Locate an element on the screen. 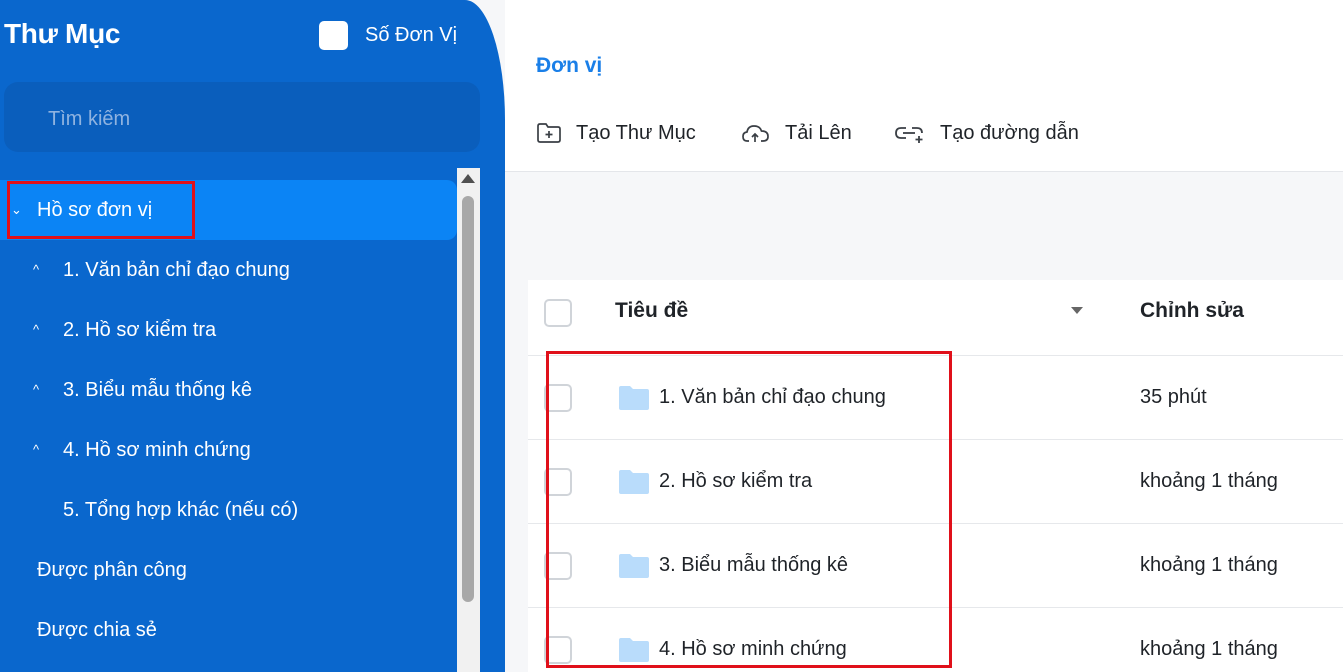  search-input: Tìm kiếm is located at coordinates (242, 117).